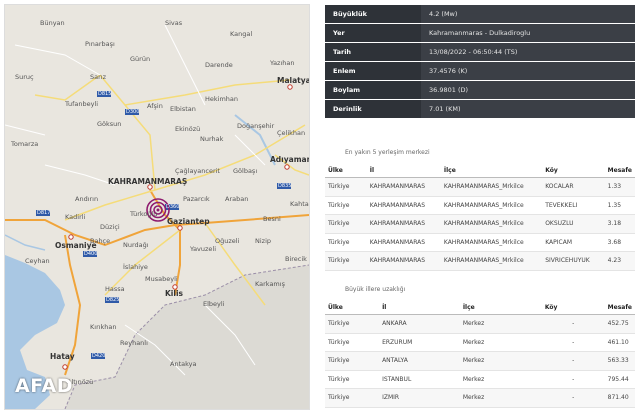 The width and height of the screenshot is (641, 417). What do you see at coordinates (419, 398) in the screenshot?
I see `table-cell: IZMIR` at bounding box center [419, 398].